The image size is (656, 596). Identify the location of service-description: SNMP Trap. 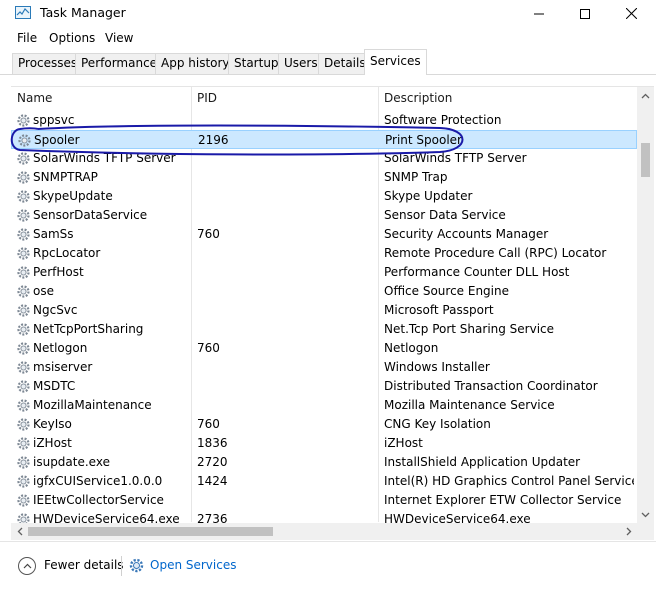
(416, 177).